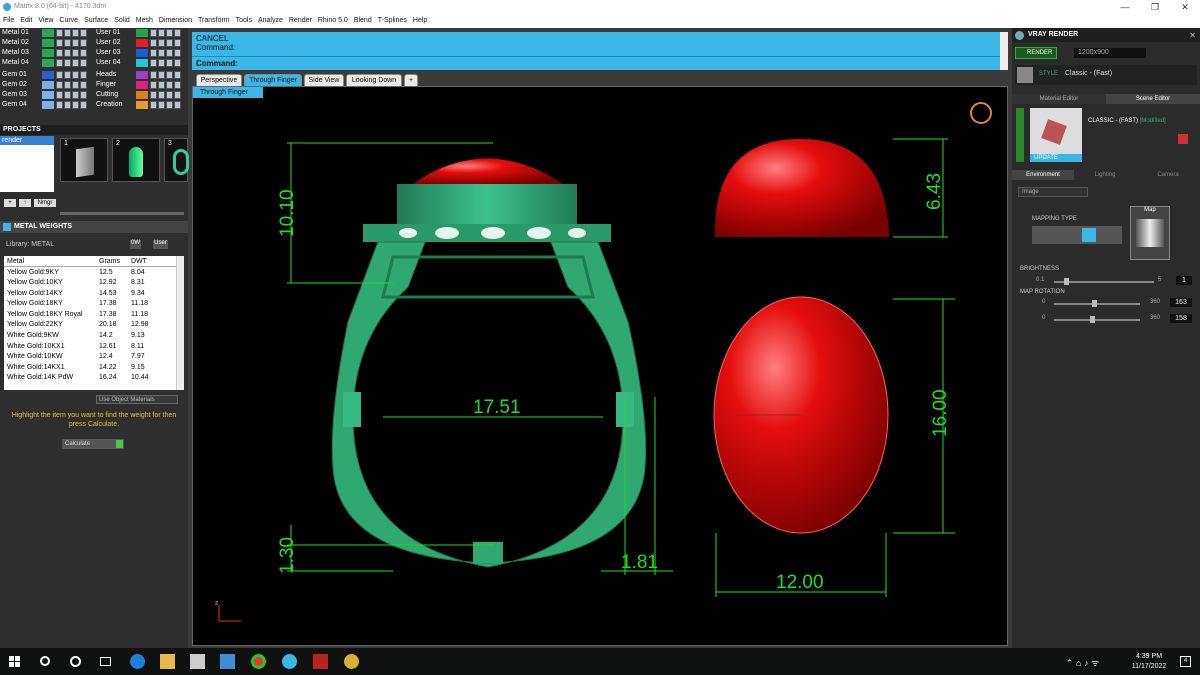 The width and height of the screenshot is (1200, 675). Describe the element at coordinates (90, 356) in the screenshot. I see `table-row: White Gold:10KW 12.4 7.97` at that location.